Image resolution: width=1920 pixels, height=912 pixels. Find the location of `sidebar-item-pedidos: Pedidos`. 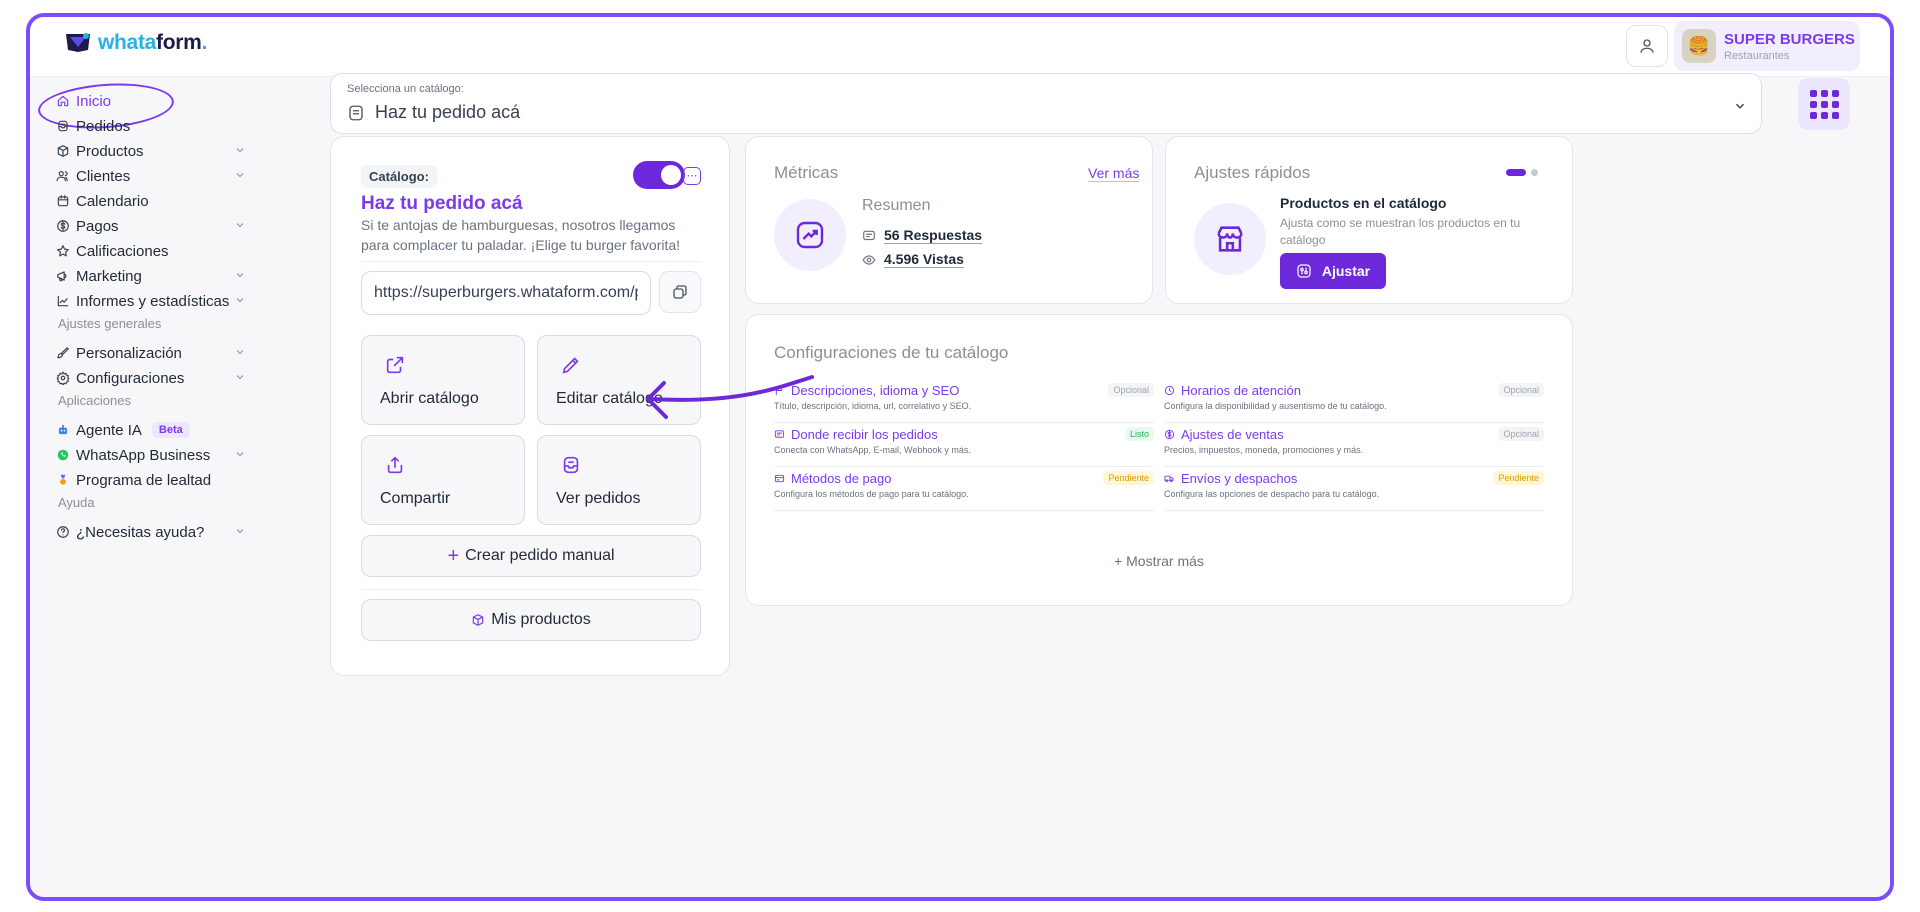

sidebar-item-pedidos: Pedidos is located at coordinates (151, 126).